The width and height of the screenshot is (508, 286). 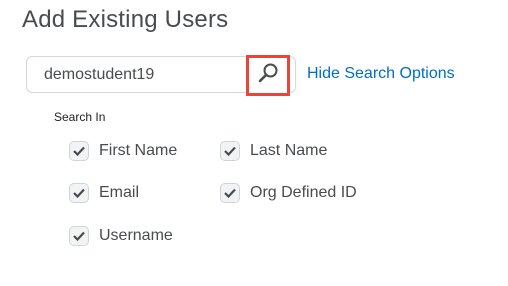 I want to click on org-defined-id-checkbox, so click(x=230, y=193).